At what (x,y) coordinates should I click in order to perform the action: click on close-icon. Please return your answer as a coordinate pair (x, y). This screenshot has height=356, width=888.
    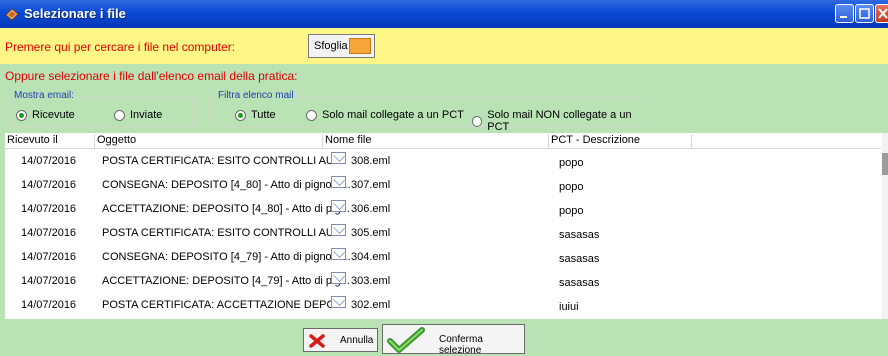
    Looking at the image, I should click on (883, 13).